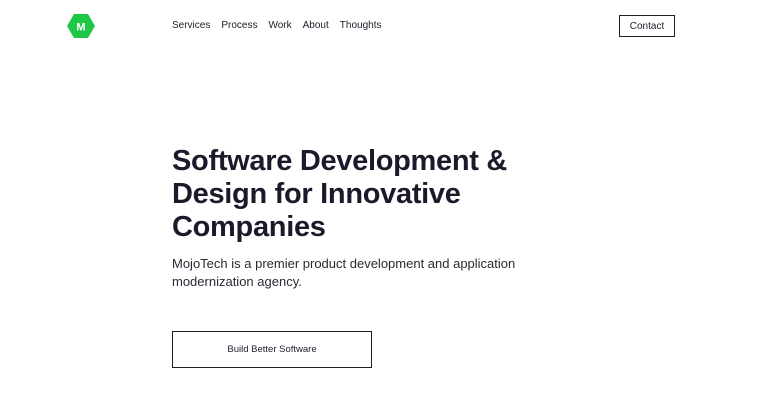 The height and width of the screenshot is (400, 768). I want to click on mojotech-logo-icon: M, so click(81, 26).